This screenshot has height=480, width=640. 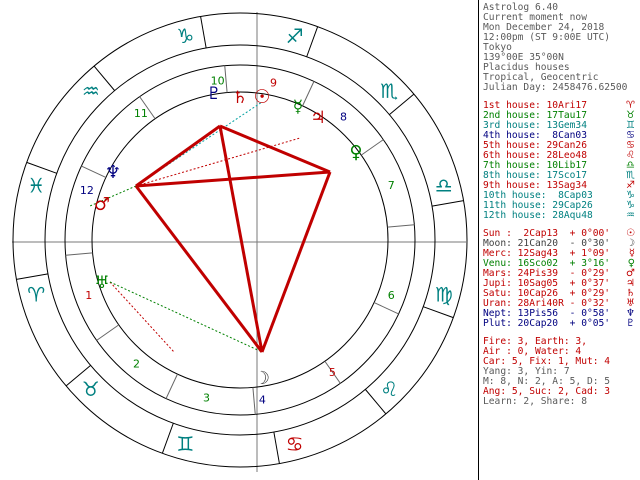 I want to click on house-number: 6, so click(x=391, y=295).